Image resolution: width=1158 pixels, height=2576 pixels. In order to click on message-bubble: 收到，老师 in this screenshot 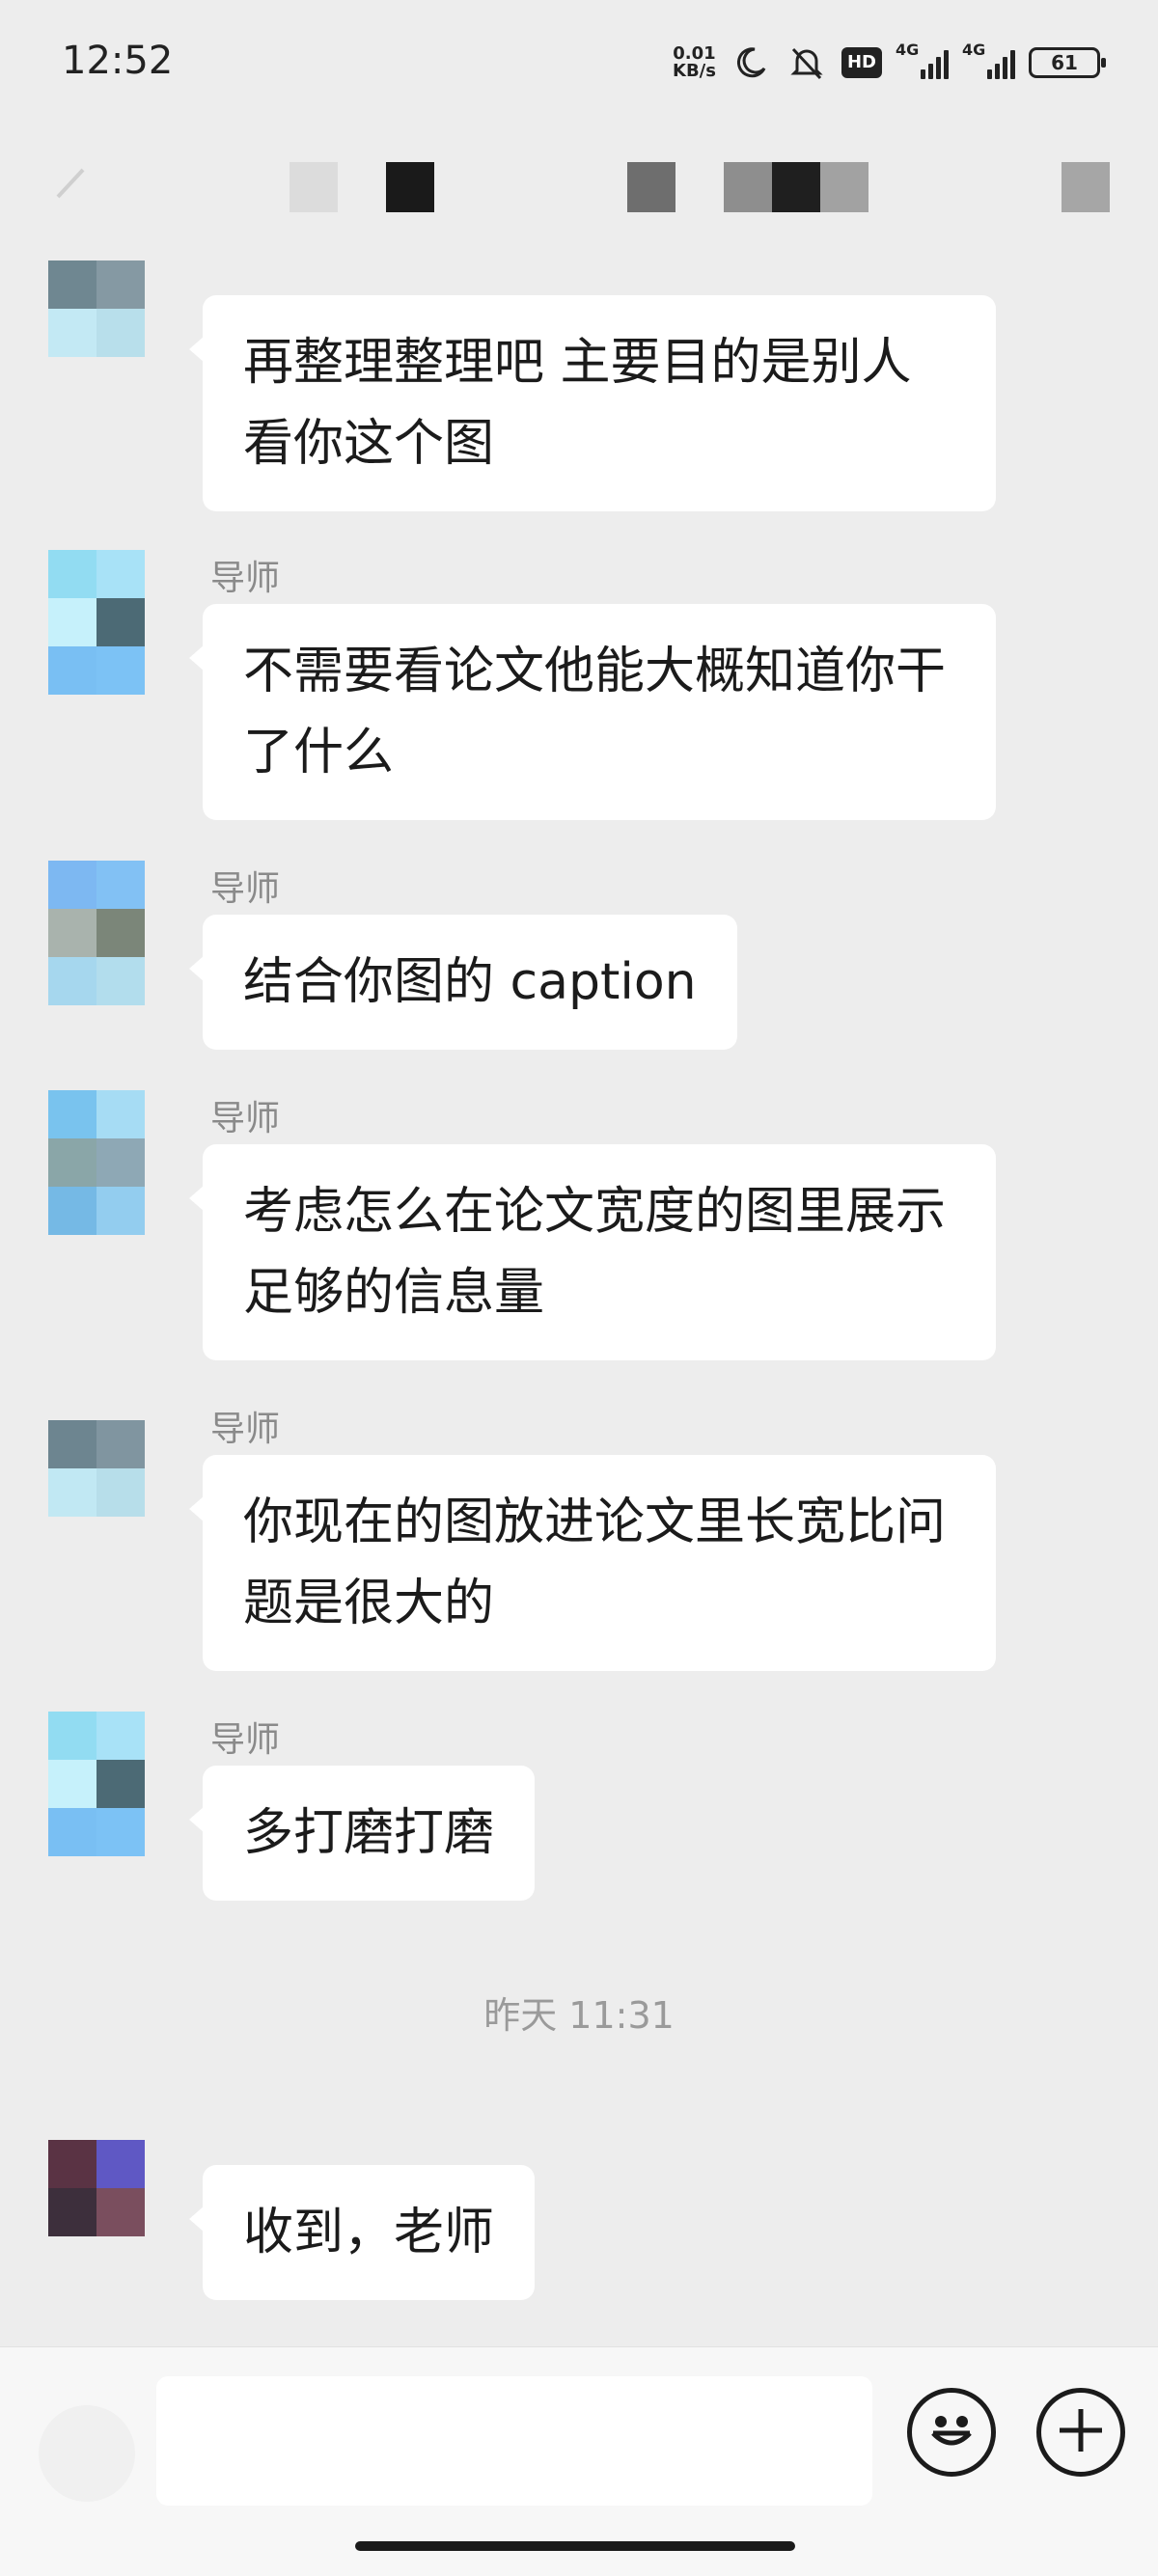, I will do `click(362, 2233)`.